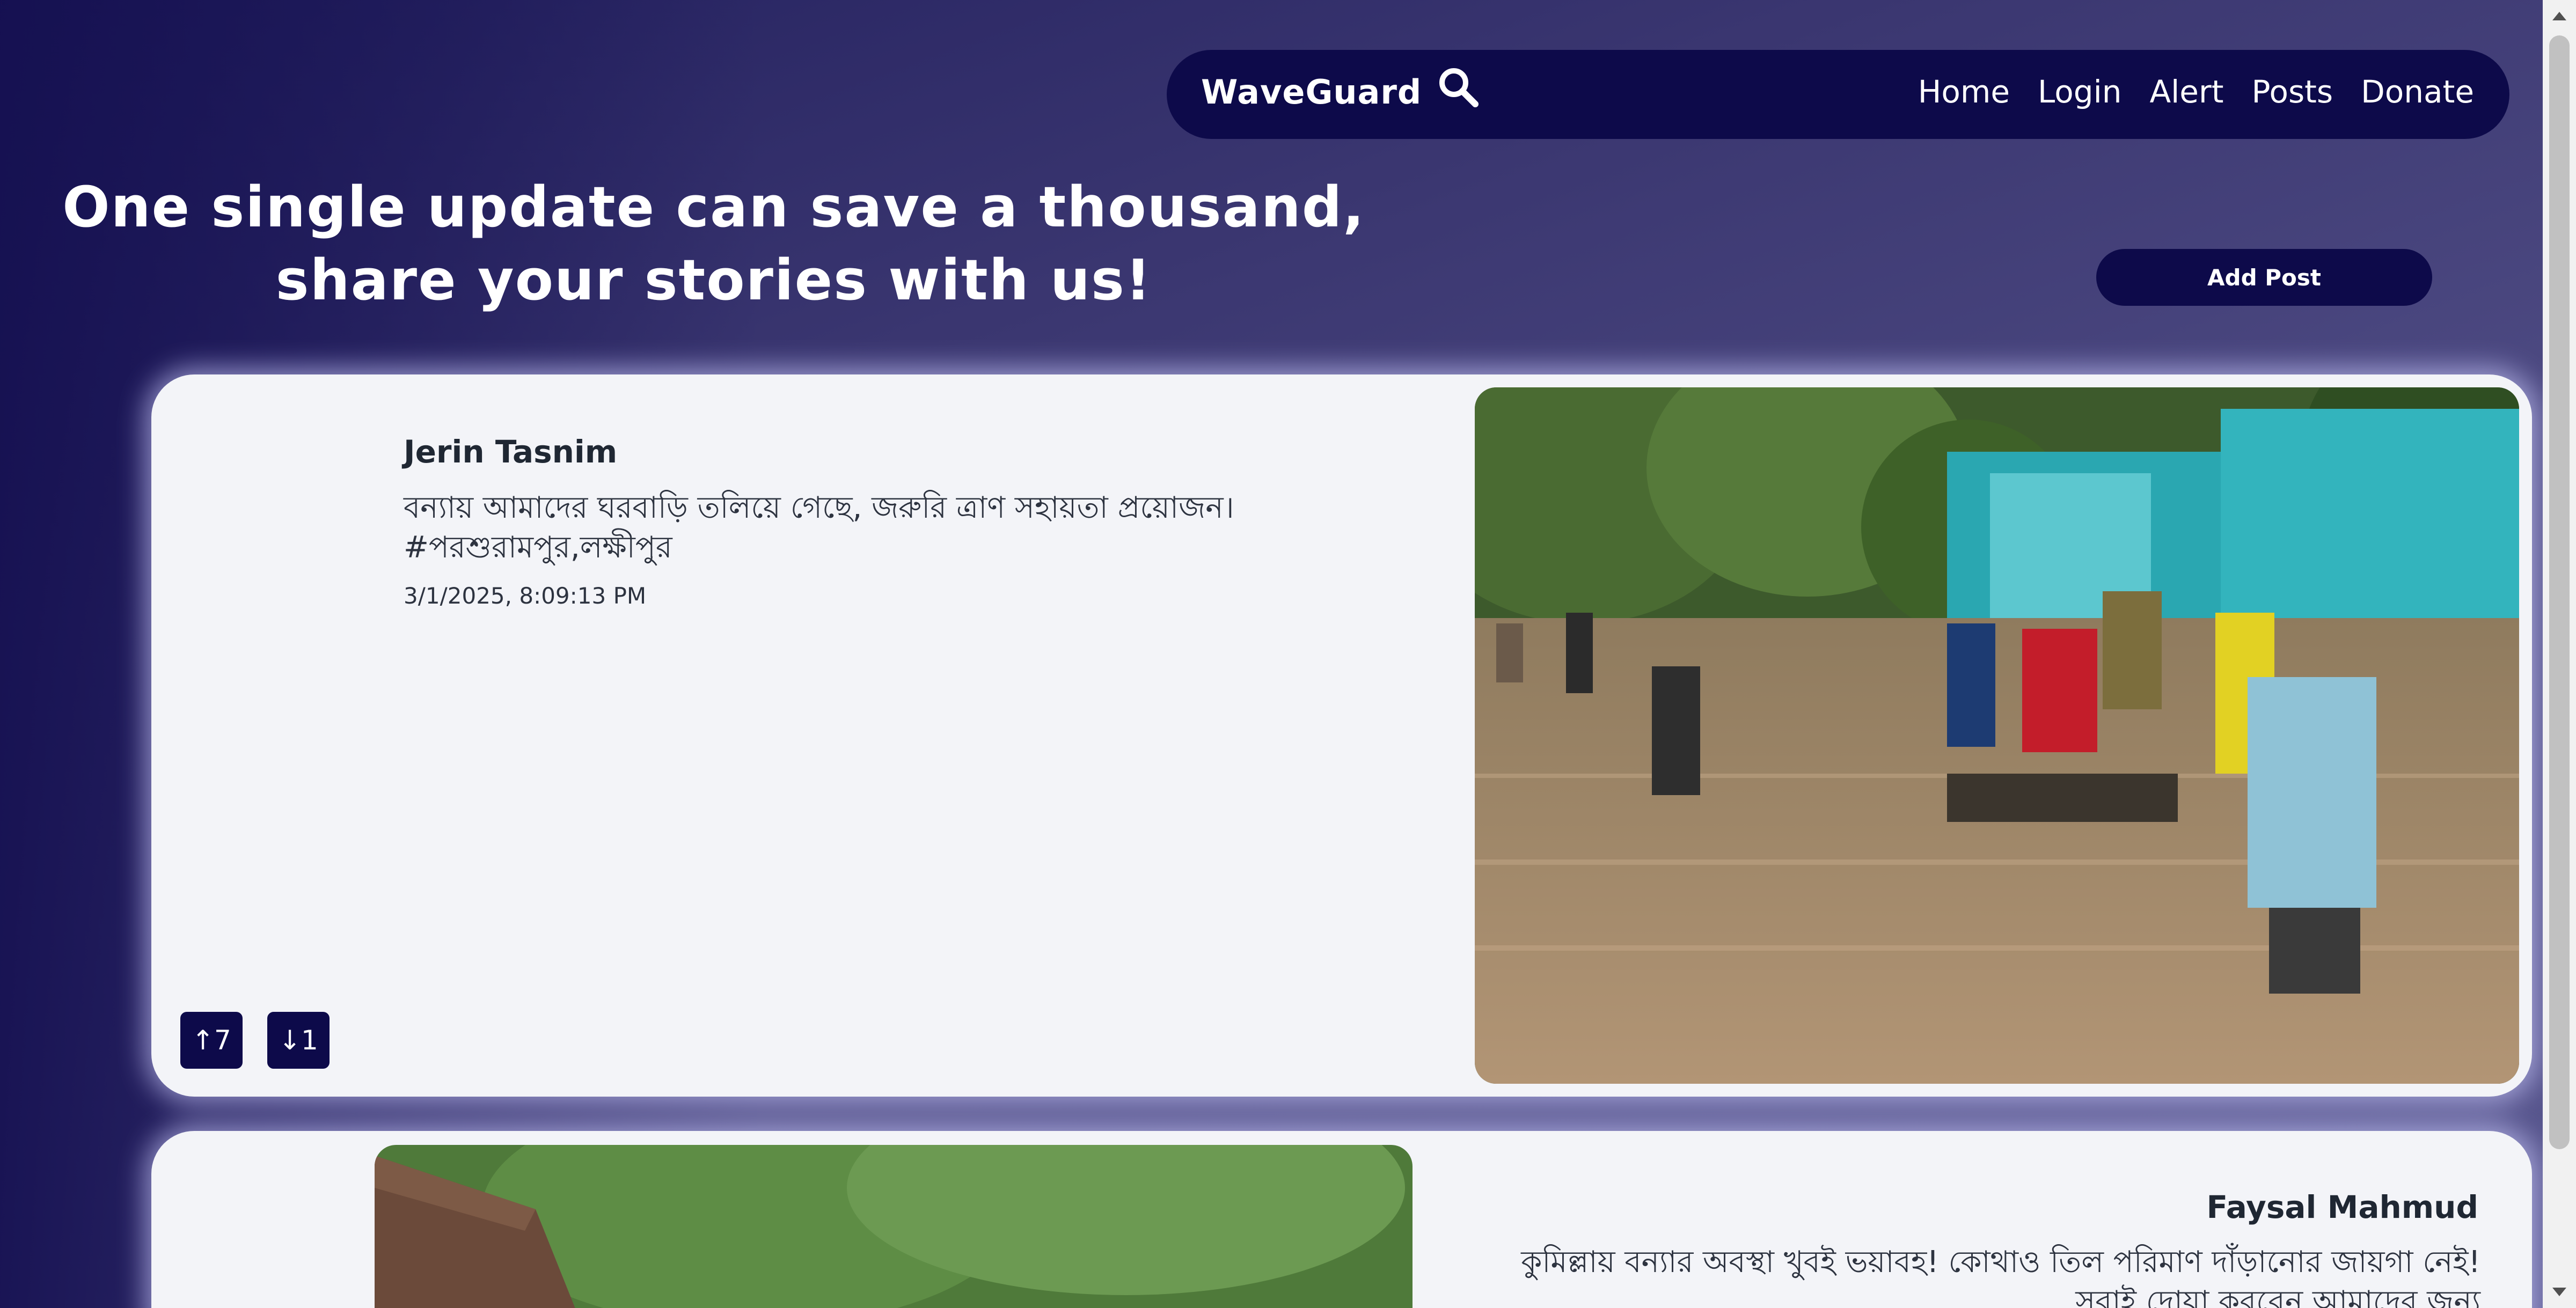  I want to click on scrollbar, so click(2559, 654).